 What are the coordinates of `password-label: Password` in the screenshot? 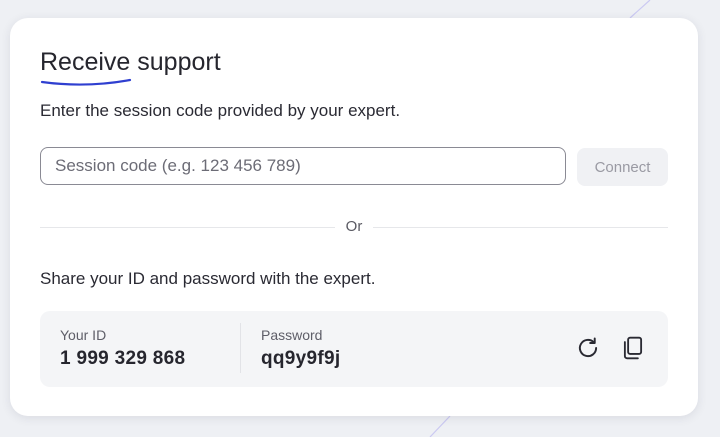 It's located at (292, 335).